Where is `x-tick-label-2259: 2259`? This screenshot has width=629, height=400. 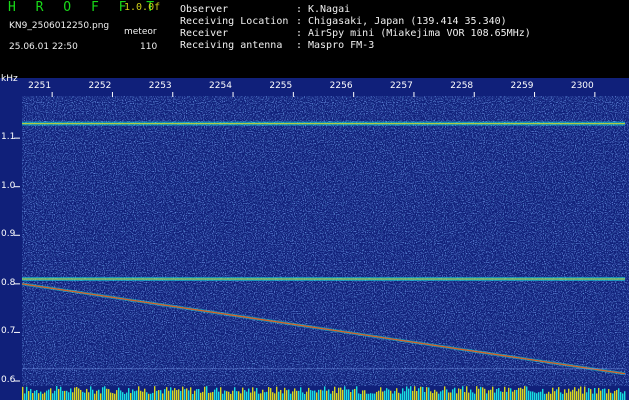
x-tick-label-2259: 2259 is located at coordinates (522, 86).